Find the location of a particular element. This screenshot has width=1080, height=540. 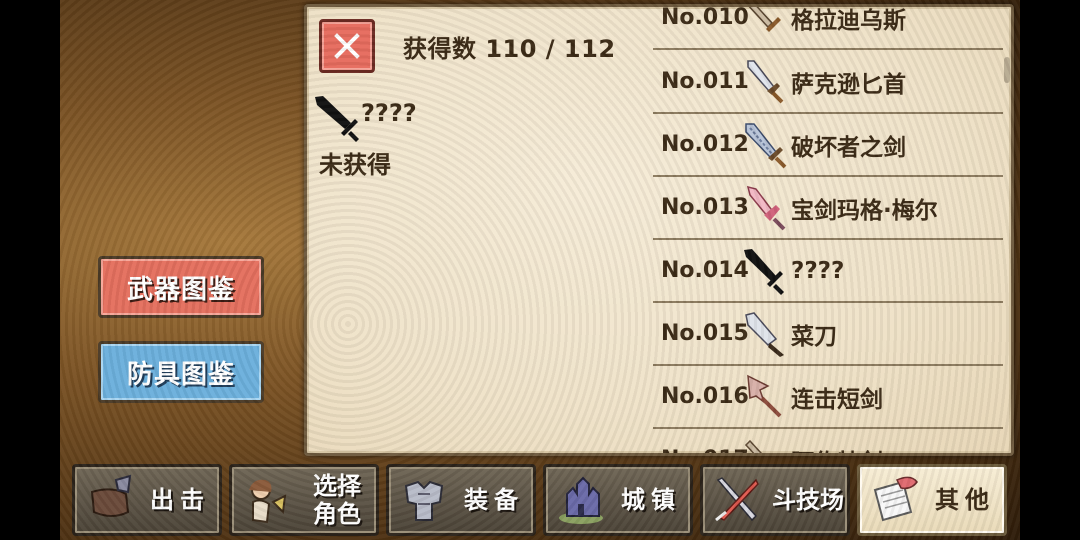

kitchen-knife-icon is located at coordinates (765, 334).